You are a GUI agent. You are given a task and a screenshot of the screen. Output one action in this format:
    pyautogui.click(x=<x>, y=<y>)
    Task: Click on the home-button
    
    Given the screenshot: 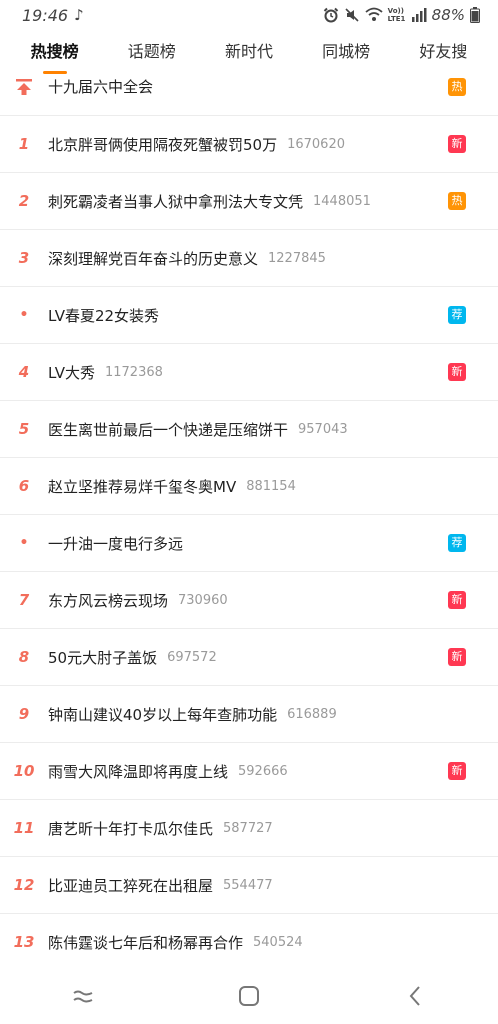 What is the action you would take?
    pyautogui.click(x=249, y=996)
    